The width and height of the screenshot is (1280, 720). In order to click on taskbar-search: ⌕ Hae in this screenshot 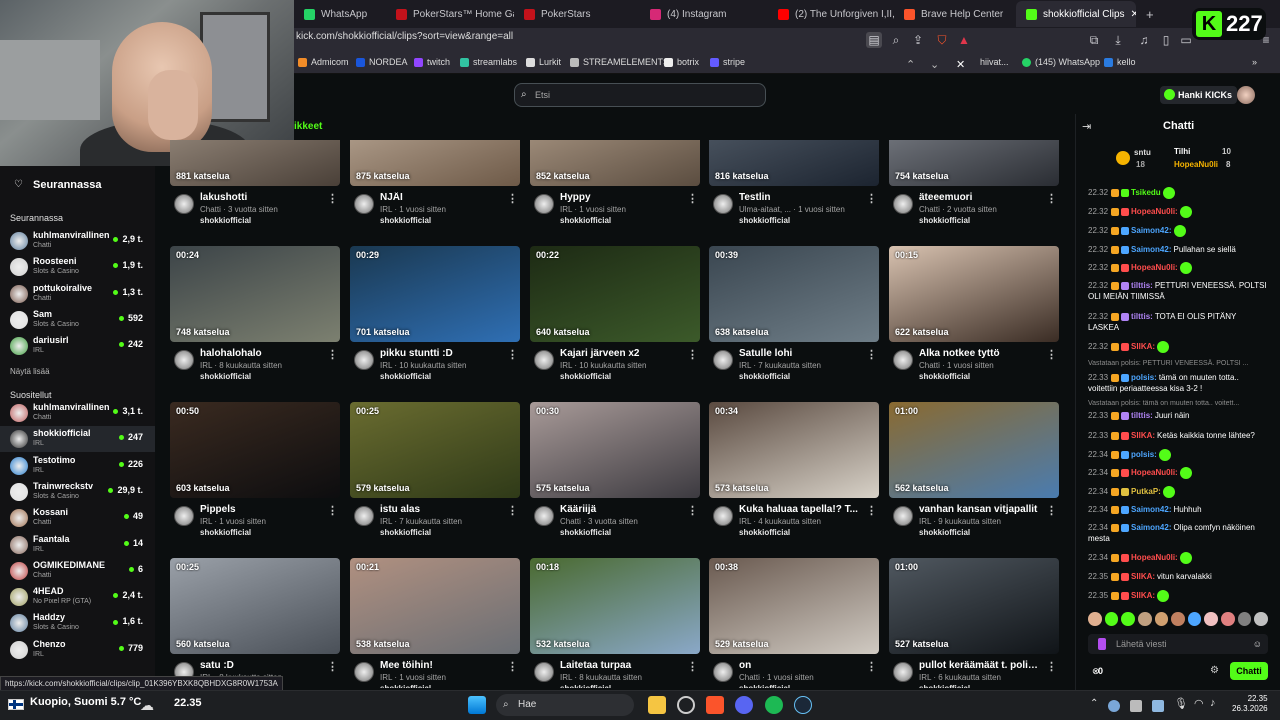, I will do `click(565, 705)`.